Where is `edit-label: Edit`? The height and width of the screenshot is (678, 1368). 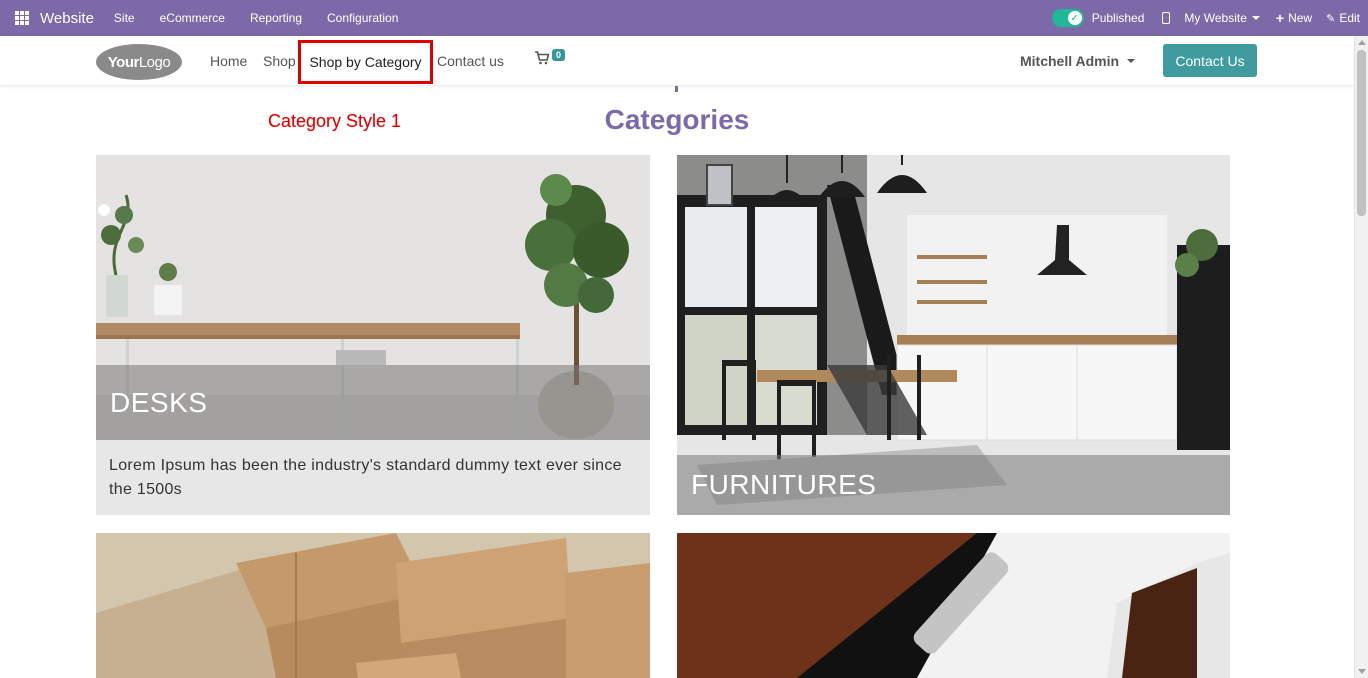
edit-label: Edit is located at coordinates (1349, 18).